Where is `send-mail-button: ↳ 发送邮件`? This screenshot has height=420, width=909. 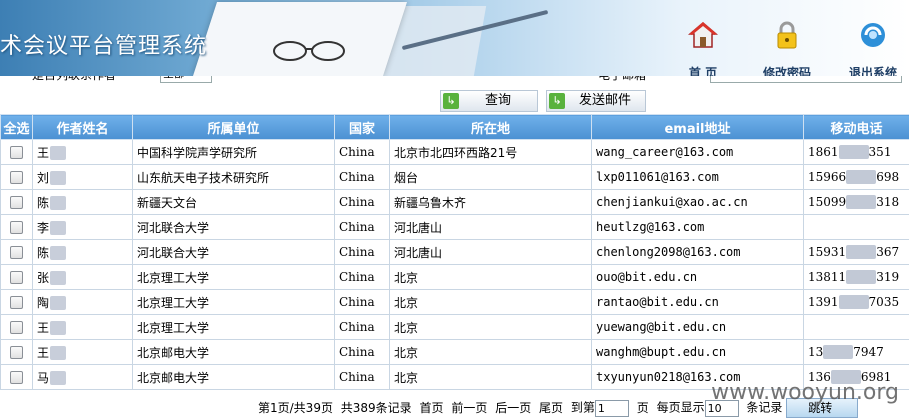
send-mail-button: ↳ 发送邮件 is located at coordinates (596, 101).